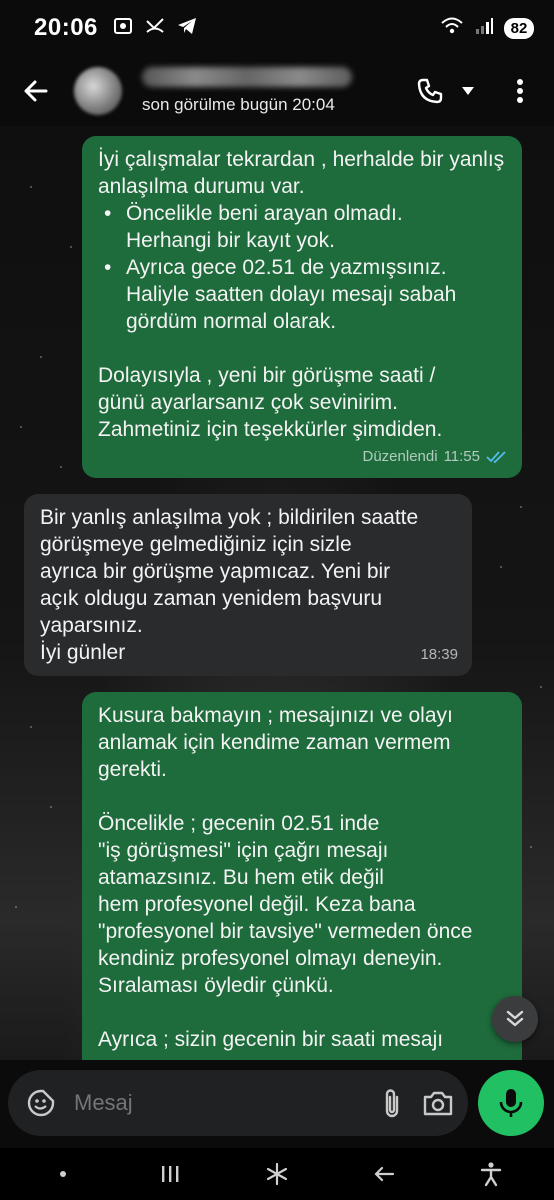 The image size is (554, 1200). What do you see at coordinates (452, 28) in the screenshot?
I see `wifi-icon` at bounding box center [452, 28].